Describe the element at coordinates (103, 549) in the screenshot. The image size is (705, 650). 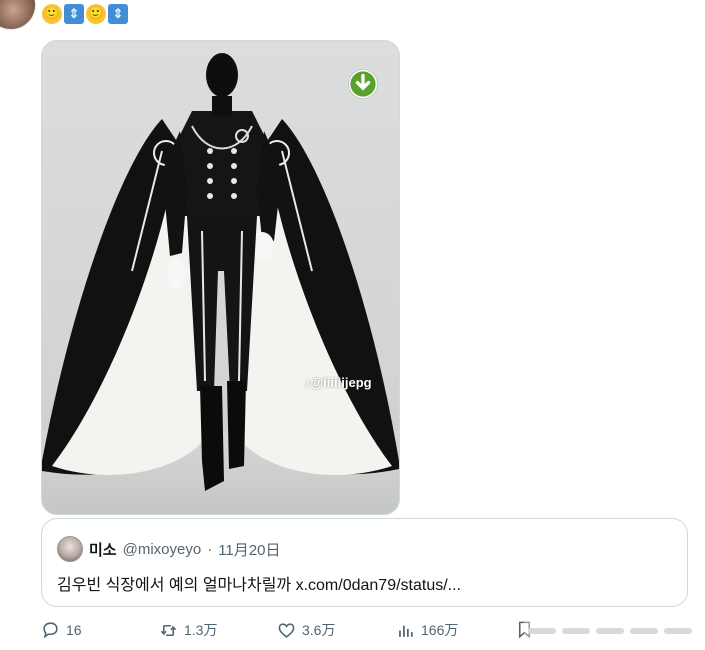
I see `quoted-author-name: 미소` at that location.